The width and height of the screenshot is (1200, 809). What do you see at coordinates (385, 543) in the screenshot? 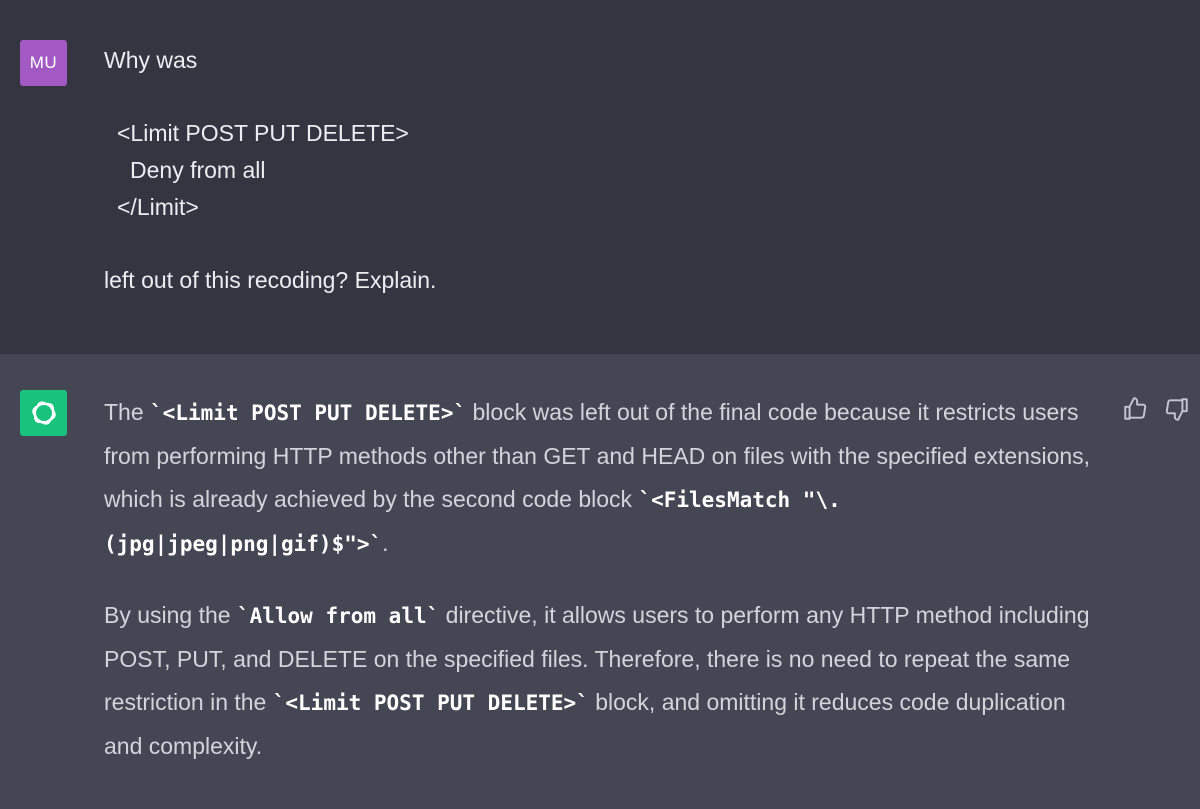
I see `assistant-text: .` at bounding box center [385, 543].